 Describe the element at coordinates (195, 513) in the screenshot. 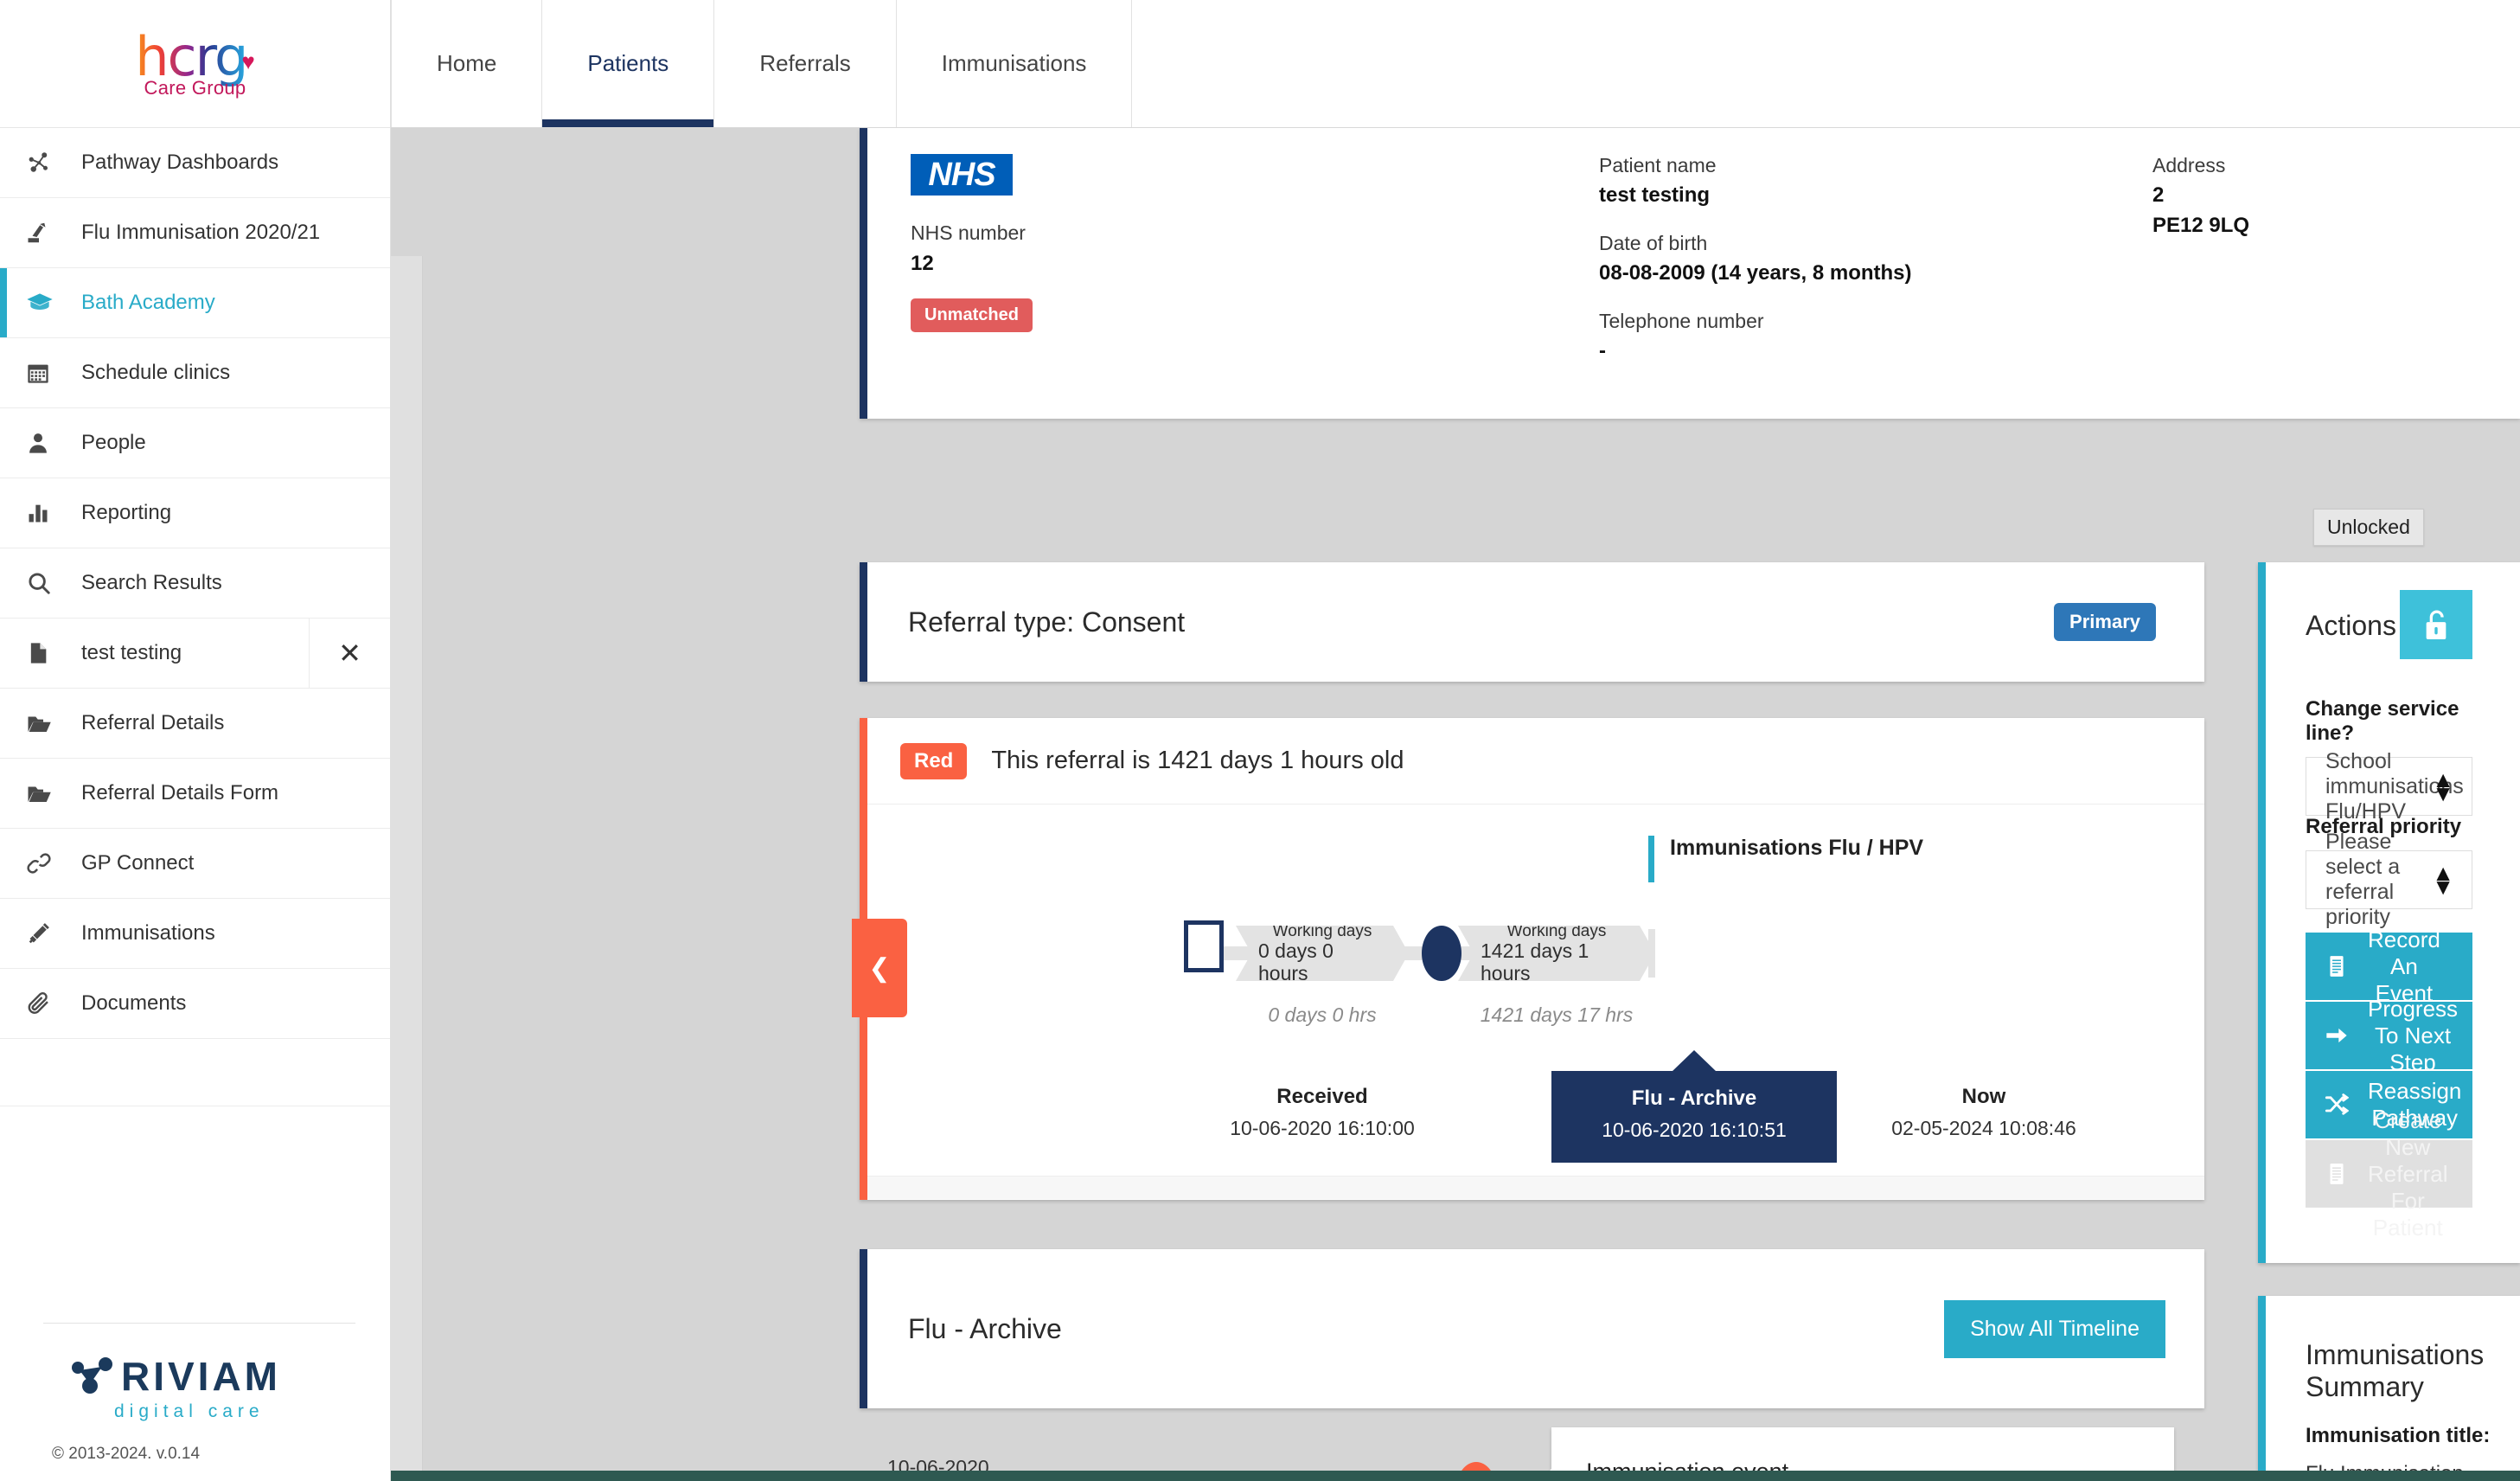

I see `sidebar-item-reporting: Reporting` at that location.